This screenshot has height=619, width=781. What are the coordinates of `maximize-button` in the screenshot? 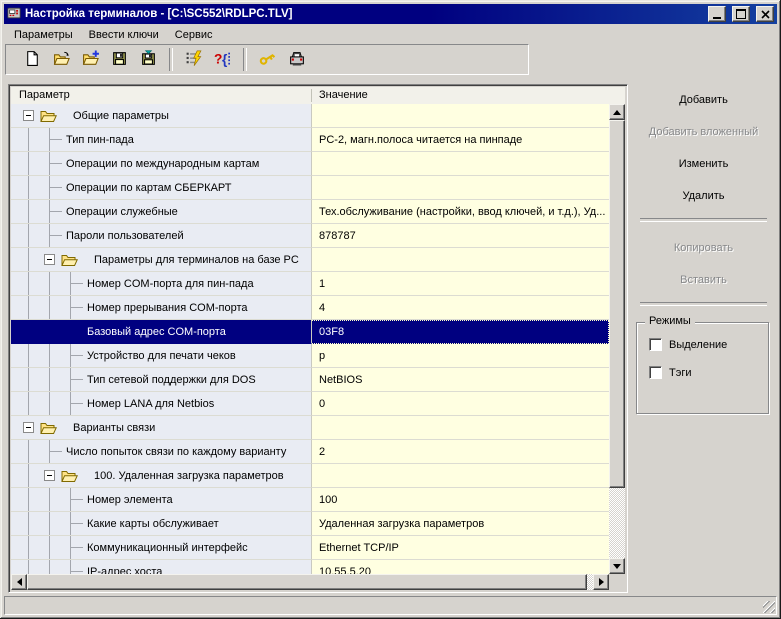 It's located at (741, 14).